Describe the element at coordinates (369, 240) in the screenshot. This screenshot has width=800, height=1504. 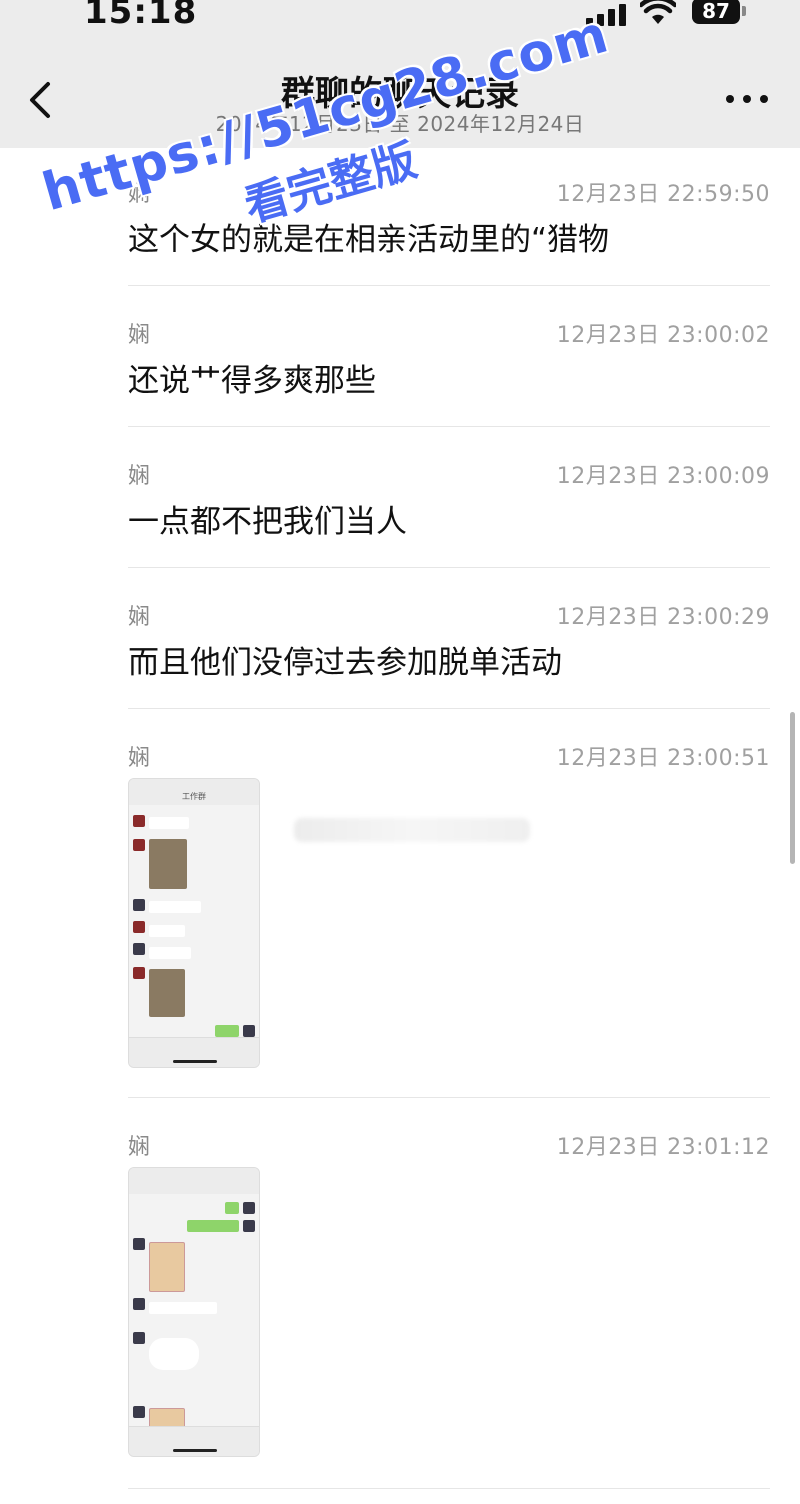
I see `message-text: 这个女的就是在相亲活动里的“猎物` at that location.